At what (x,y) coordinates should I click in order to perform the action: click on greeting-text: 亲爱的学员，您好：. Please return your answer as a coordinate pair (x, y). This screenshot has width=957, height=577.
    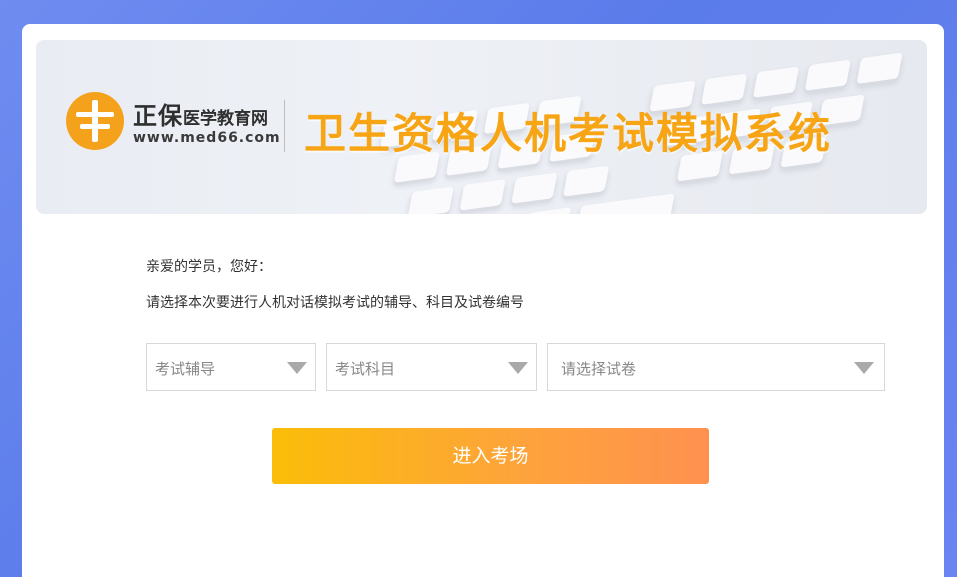
    Looking at the image, I should click on (209, 267).